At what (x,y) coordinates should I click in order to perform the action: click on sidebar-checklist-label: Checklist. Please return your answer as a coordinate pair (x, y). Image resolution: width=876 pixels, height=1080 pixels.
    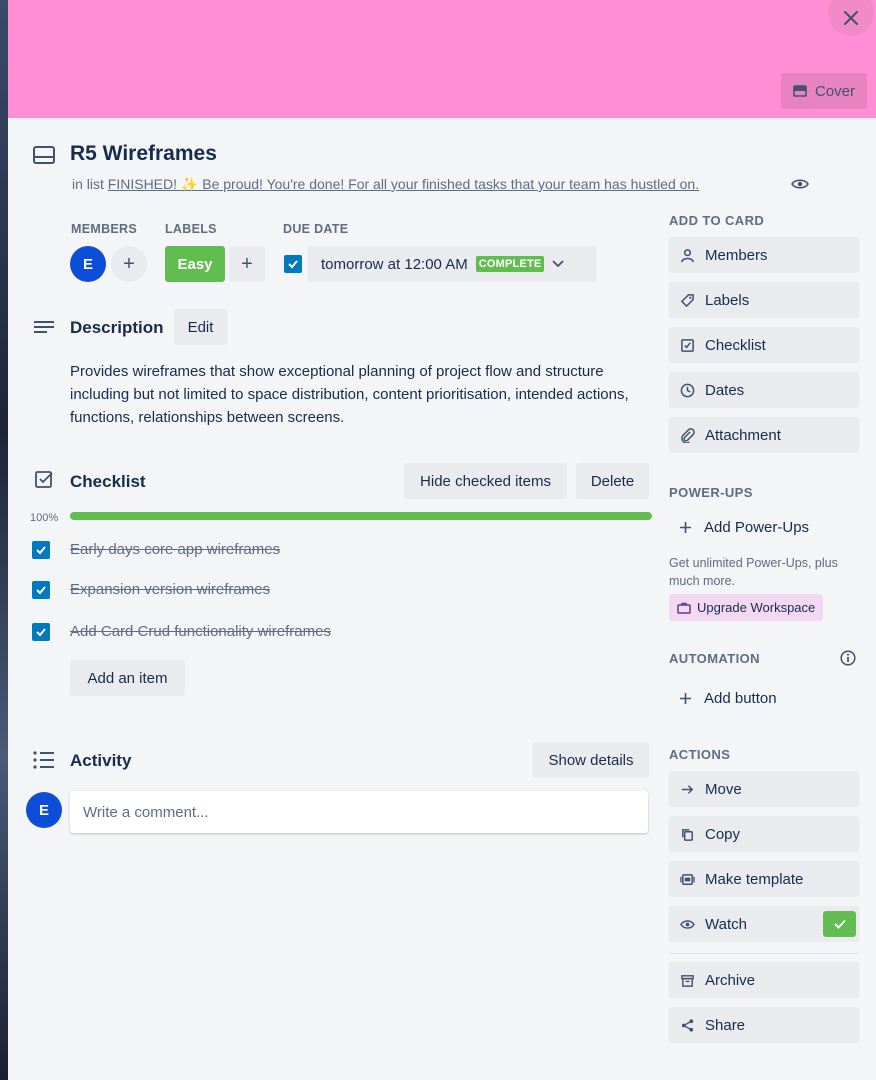
    Looking at the image, I should click on (735, 345).